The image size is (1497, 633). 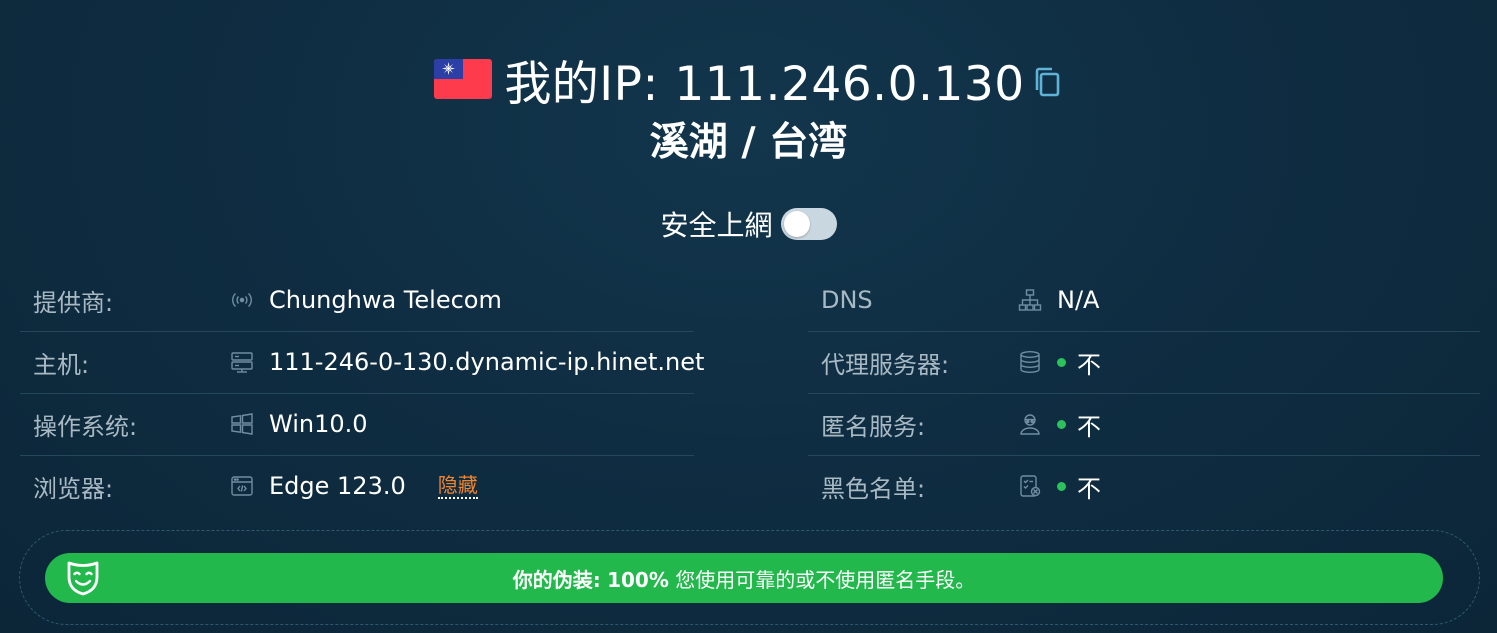 What do you see at coordinates (825, 579) in the screenshot?
I see `disguise-message: 您使用可靠的或不使用匿名手段。` at bounding box center [825, 579].